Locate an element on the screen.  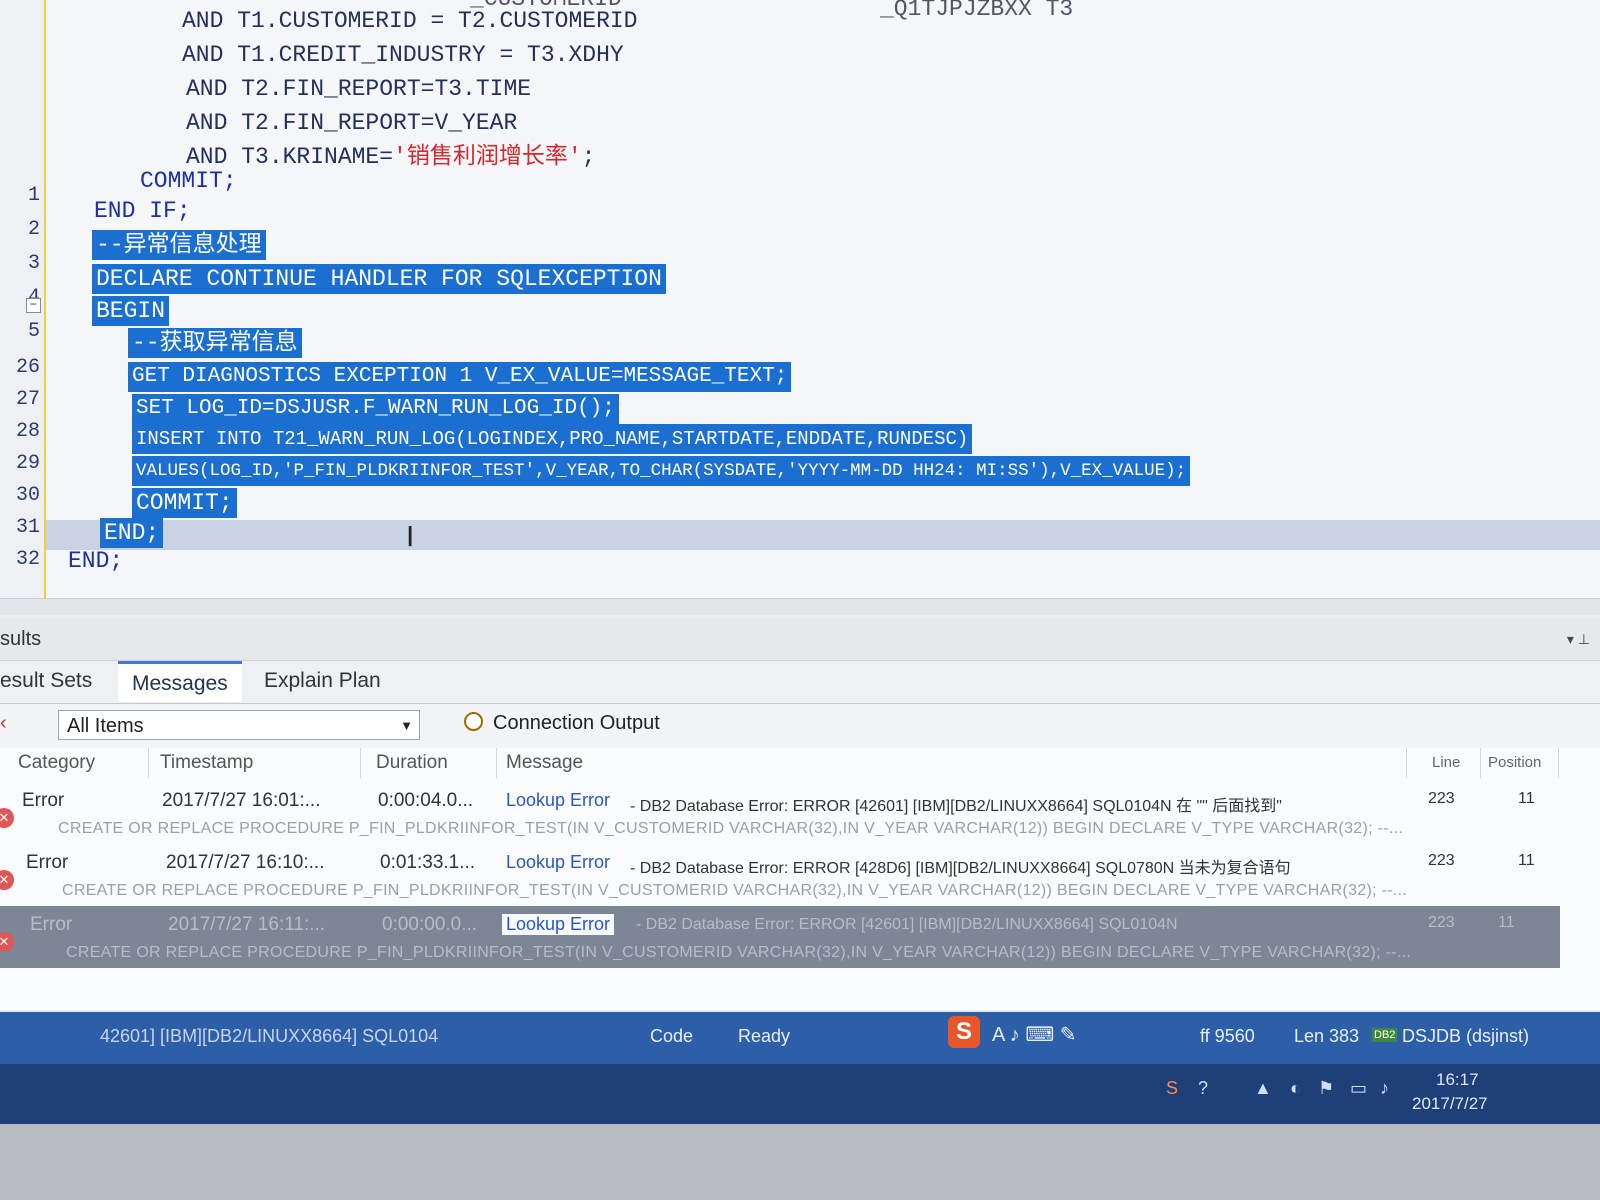
sogou-tray-icon: S is located at coordinates (1172, 1088).